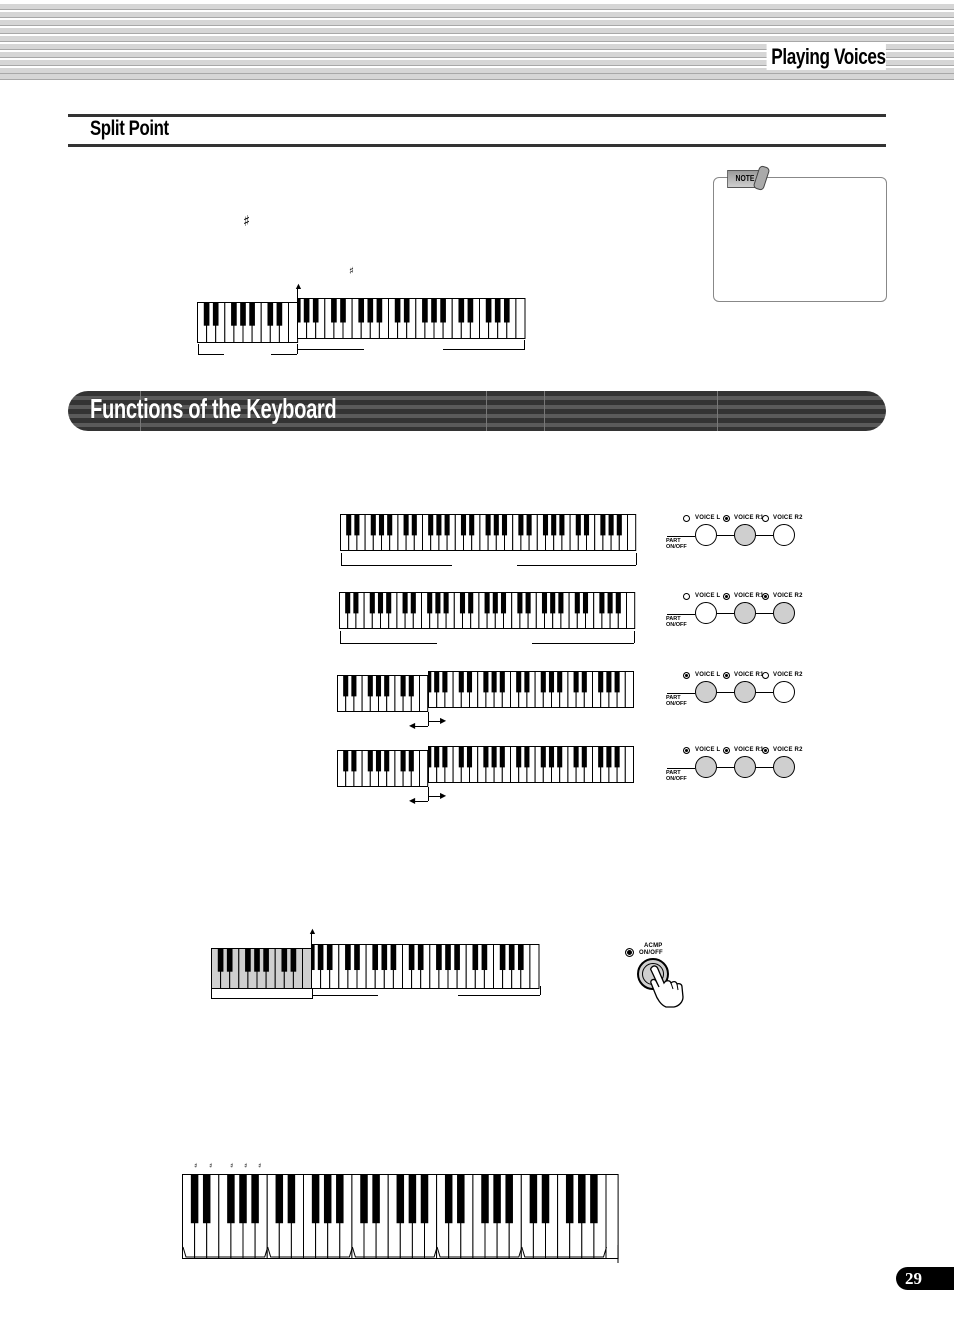 The image size is (954, 1318). Describe the element at coordinates (651, 953) in the screenshot. I see `acmp-label-line2: ON/OFF` at that location.